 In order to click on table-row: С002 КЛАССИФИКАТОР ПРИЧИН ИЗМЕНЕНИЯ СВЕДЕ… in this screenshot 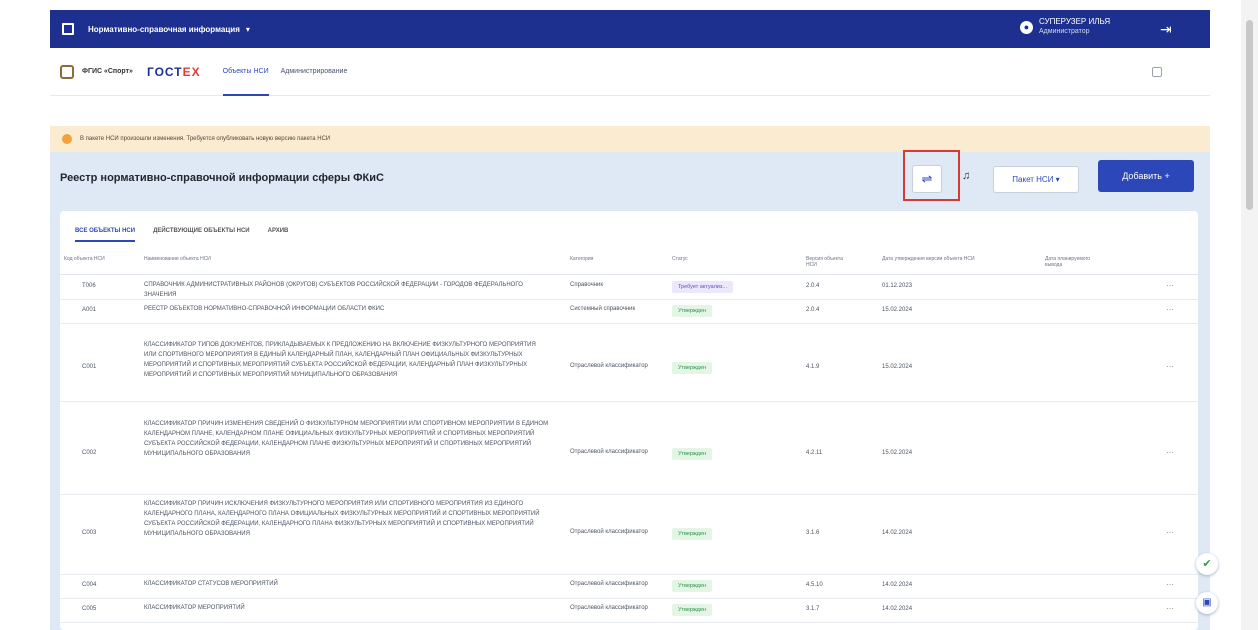, I will do `click(629, 455)`.